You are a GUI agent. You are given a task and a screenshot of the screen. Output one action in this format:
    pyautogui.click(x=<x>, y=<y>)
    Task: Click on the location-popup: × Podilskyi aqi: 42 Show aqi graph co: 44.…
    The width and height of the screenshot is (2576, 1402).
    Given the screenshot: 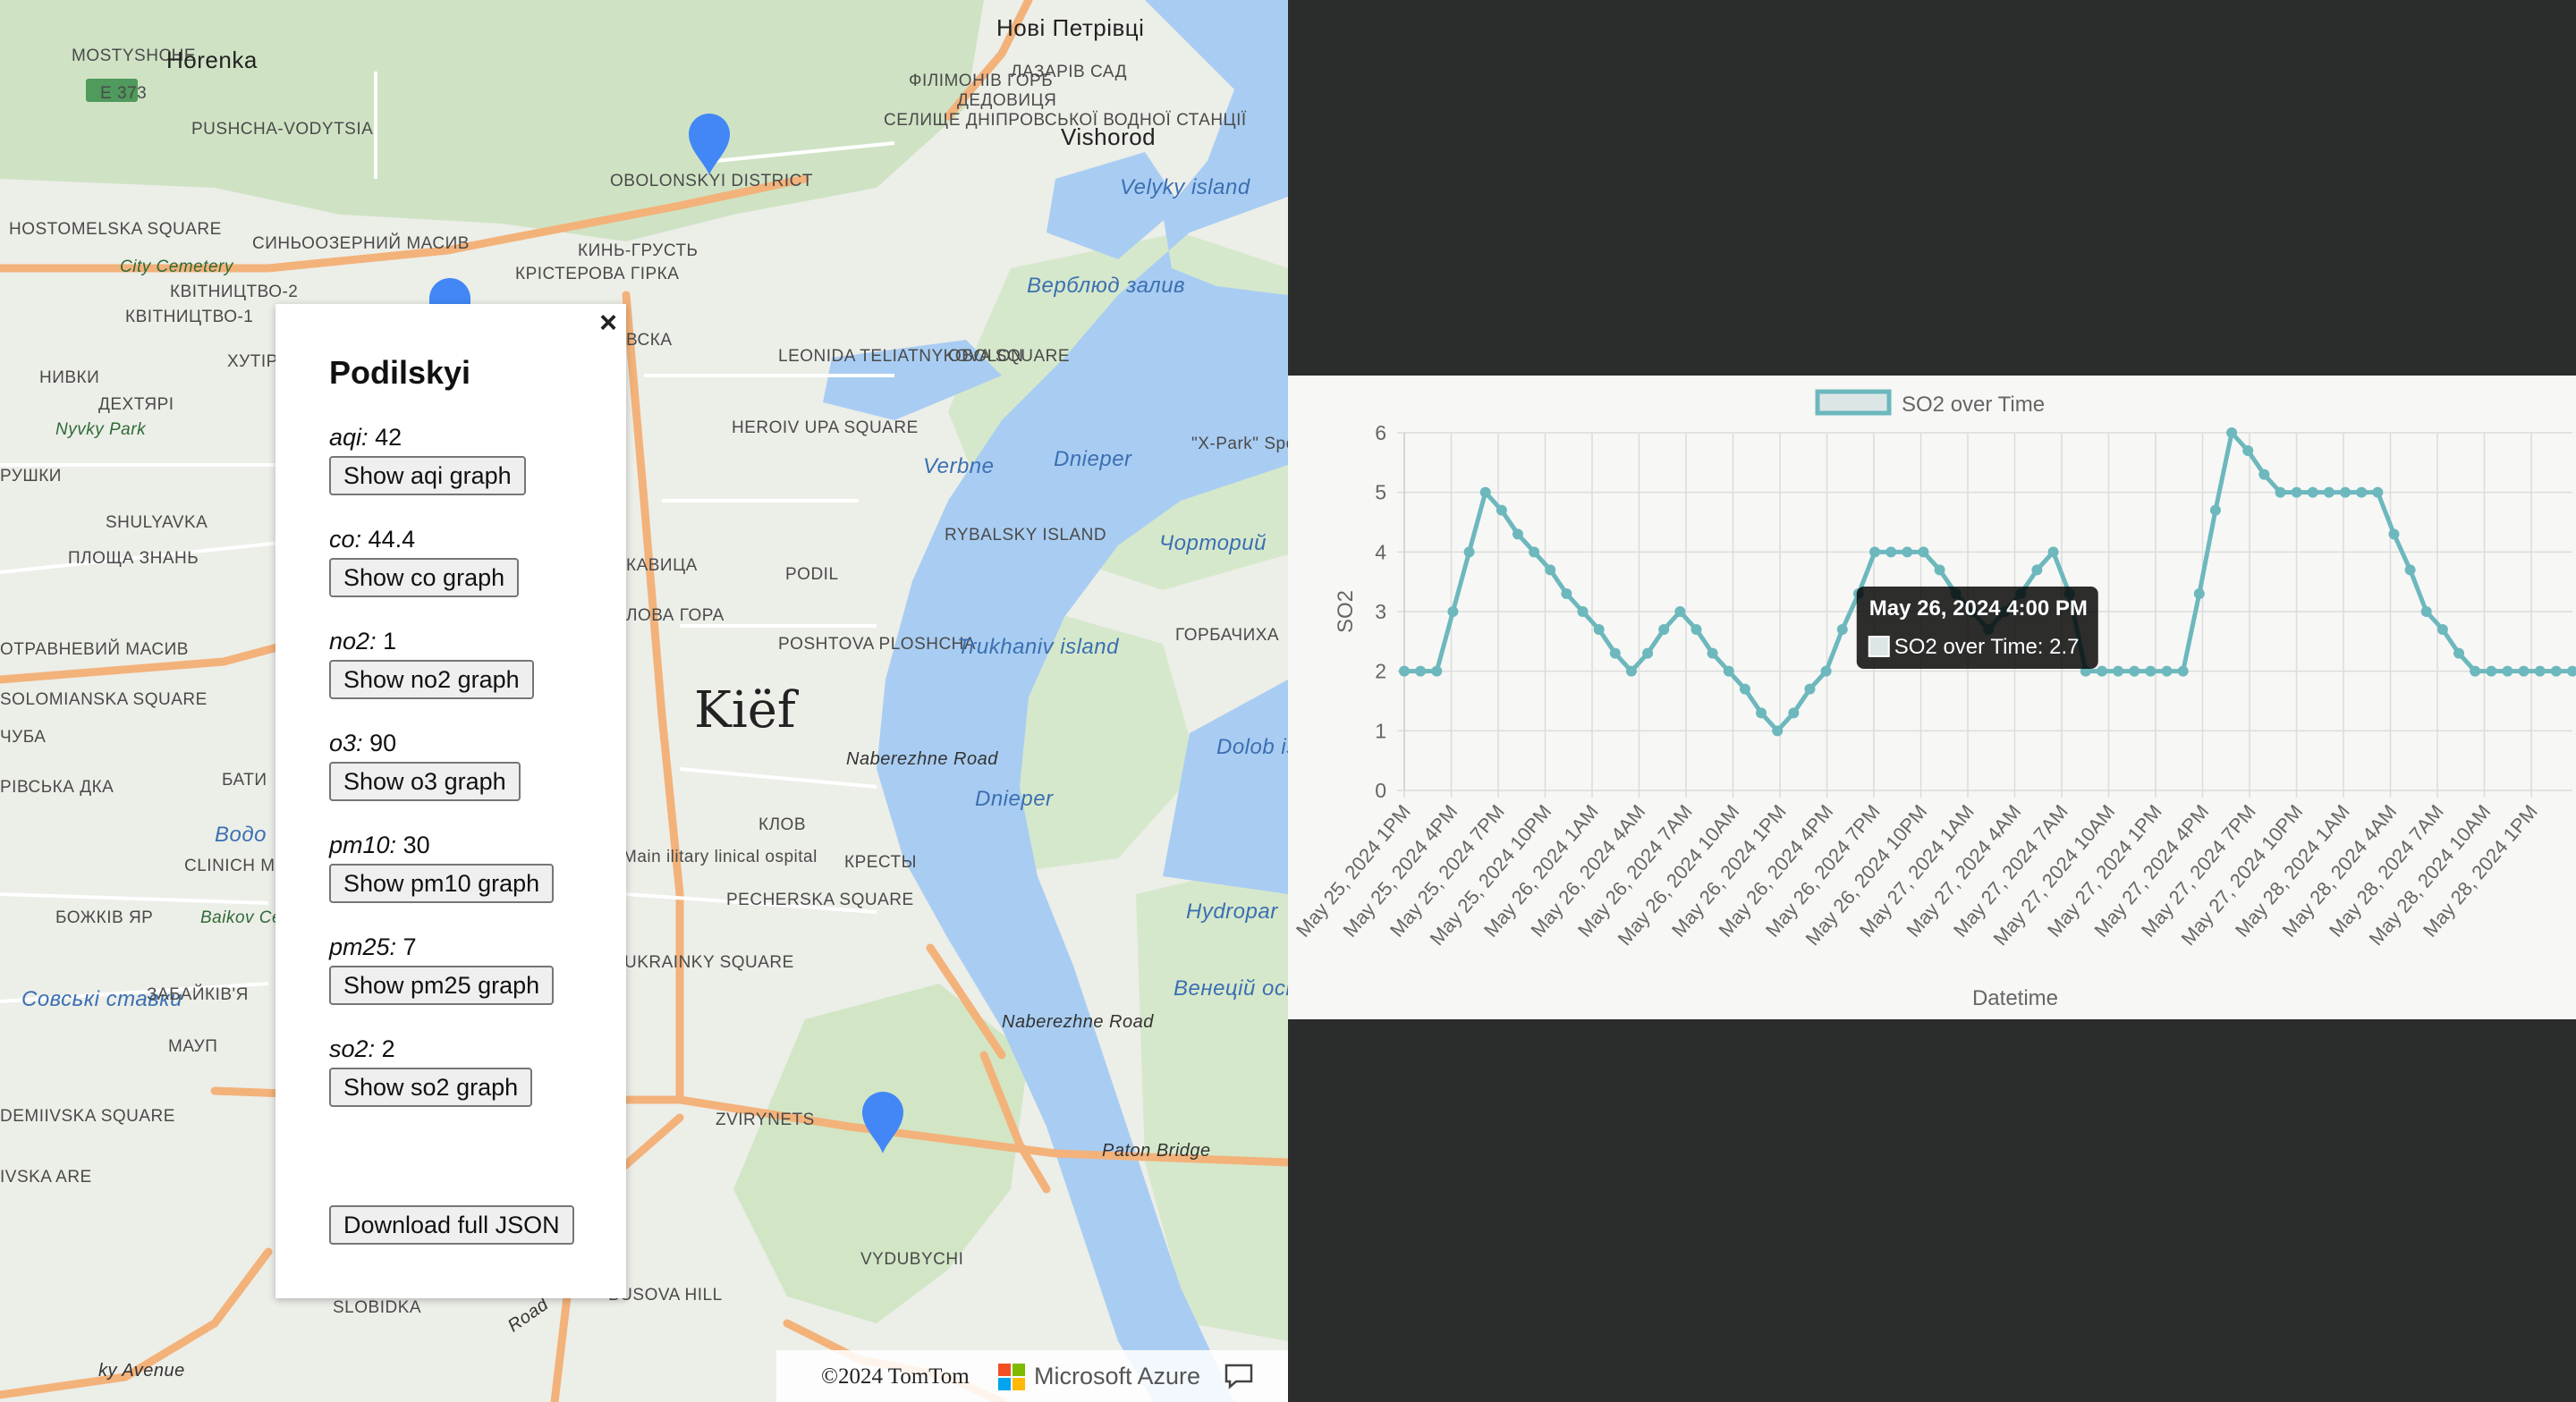 What is the action you would take?
    pyautogui.click(x=450, y=801)
    